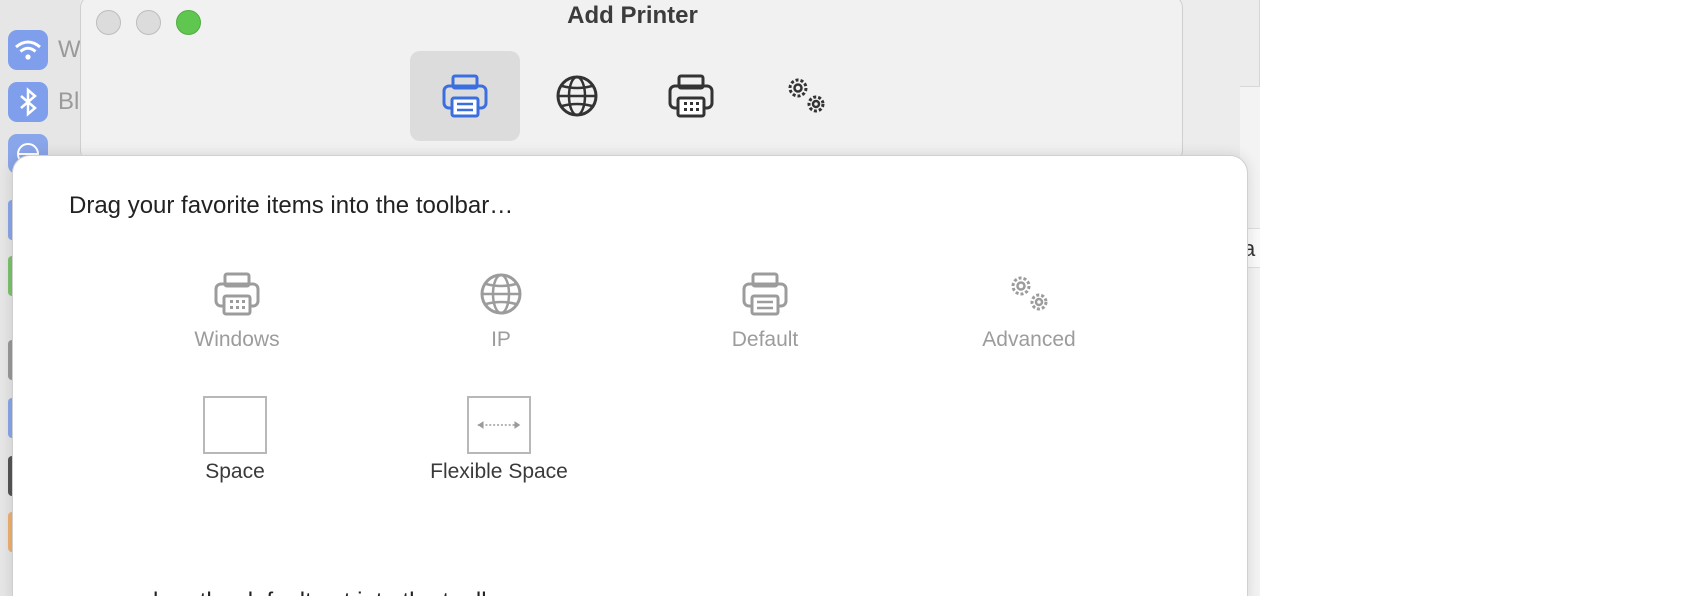  What do you see at coordinates (237, 339) in the screenshot?
I see `palette-item-label: Windows` at bounding box center [237, 339].